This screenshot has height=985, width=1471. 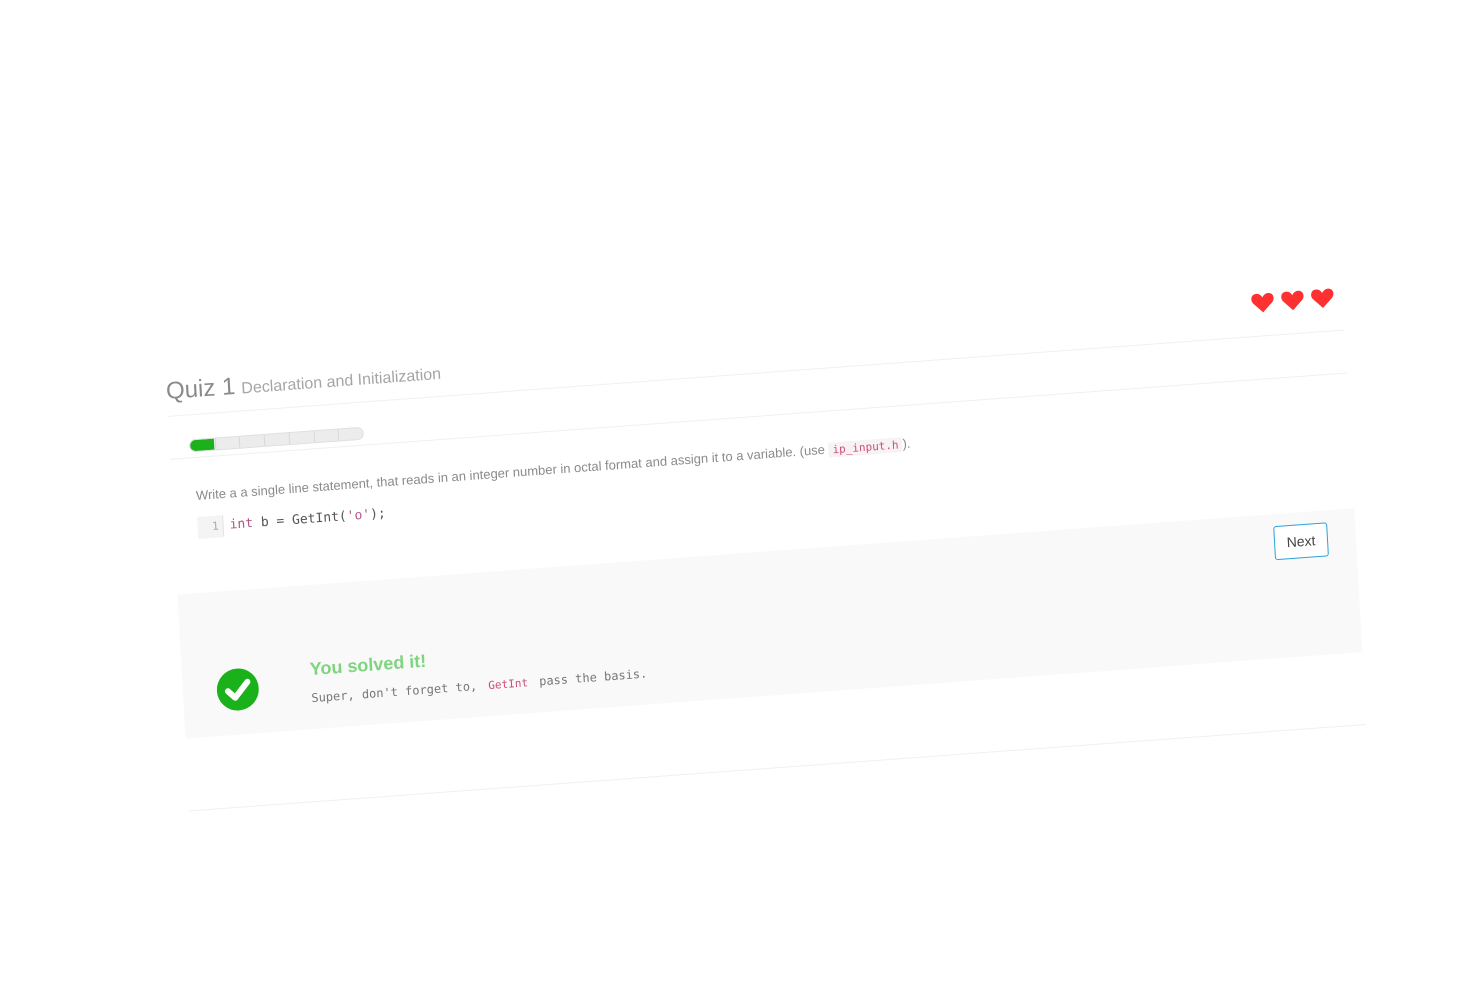 I want to click on code-end: );, so click(x=378, y=514).